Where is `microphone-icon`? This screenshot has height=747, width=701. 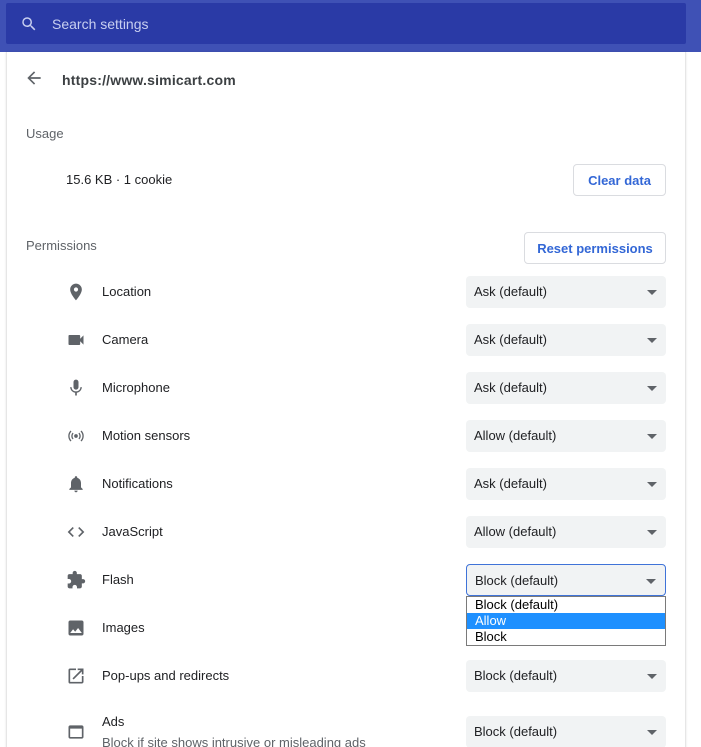
microphone-icon is located at coordinates (76, 387).